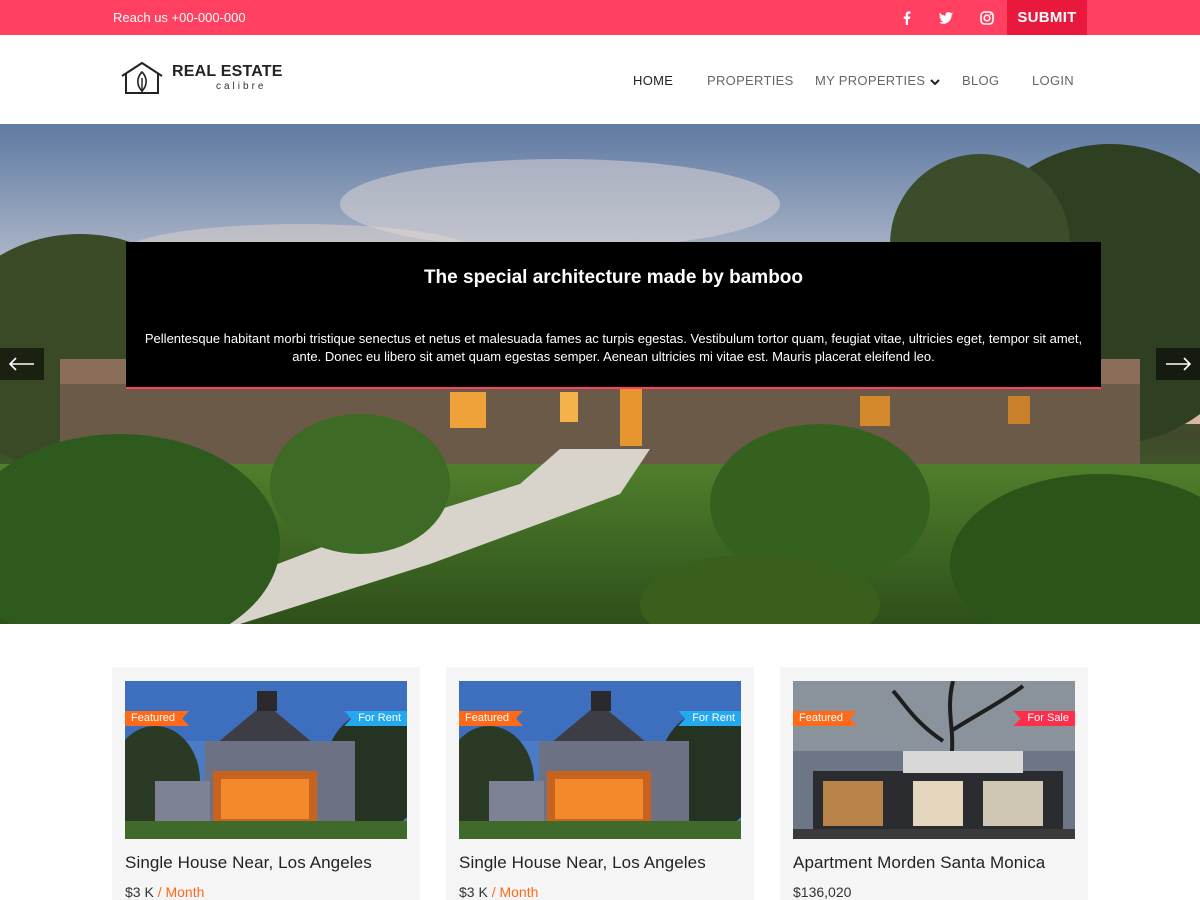 Image resolution: width=1200 pixels, height=900 pixels. Describe the element at coordinates (935, 81) in the screenshot. I see `chevron-down-icon` at that location.